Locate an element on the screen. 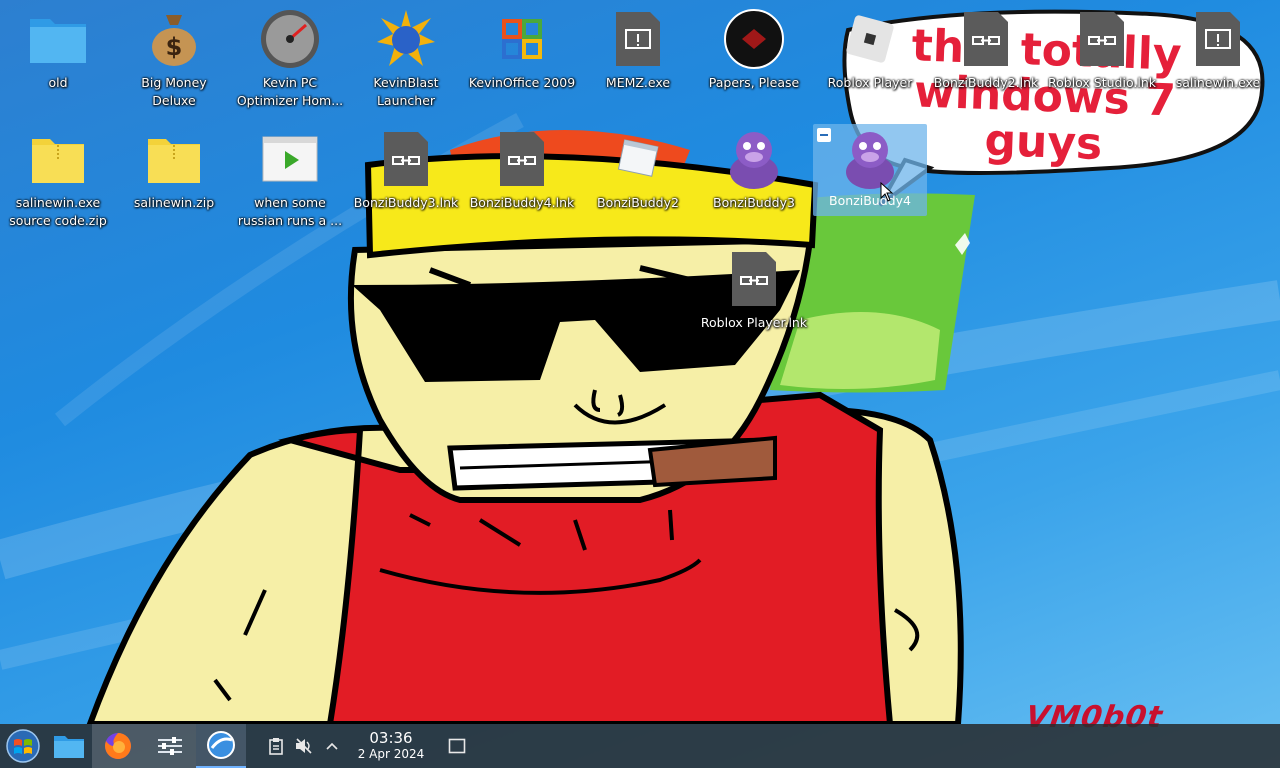  volume-tray-button is located at coordinates (304, 746).